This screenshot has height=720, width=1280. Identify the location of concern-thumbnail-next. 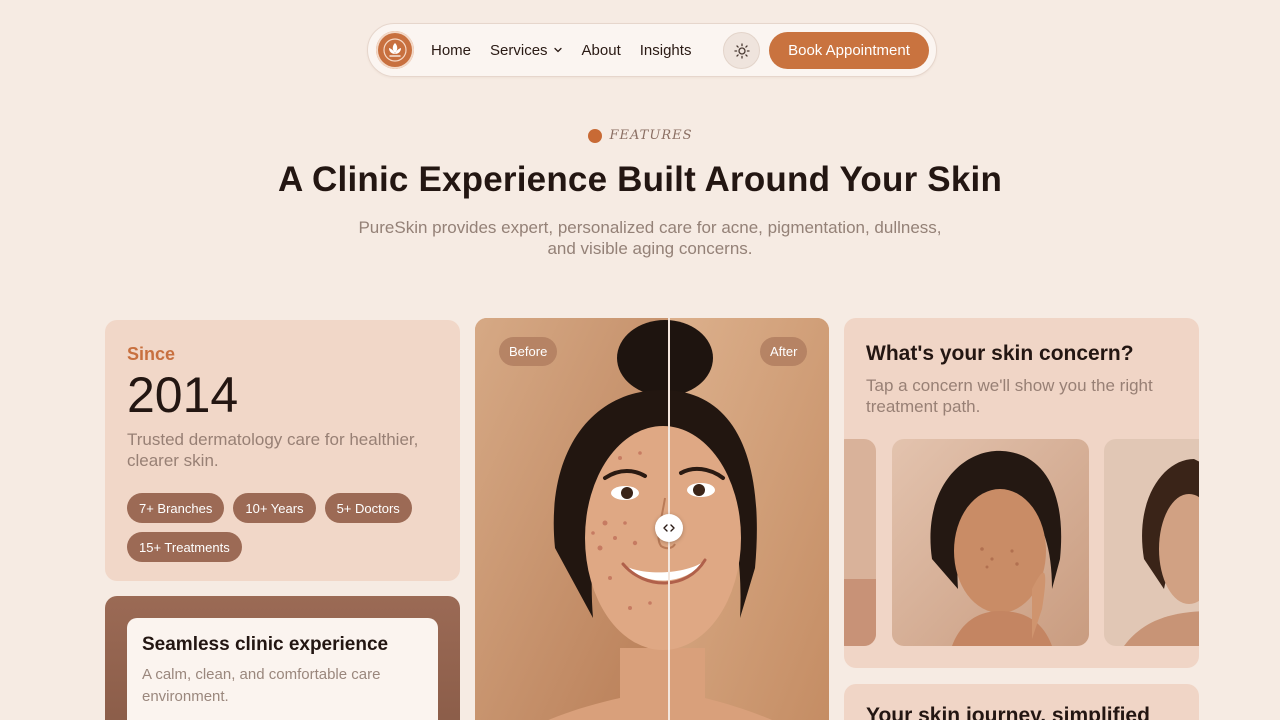
(1151, 542).